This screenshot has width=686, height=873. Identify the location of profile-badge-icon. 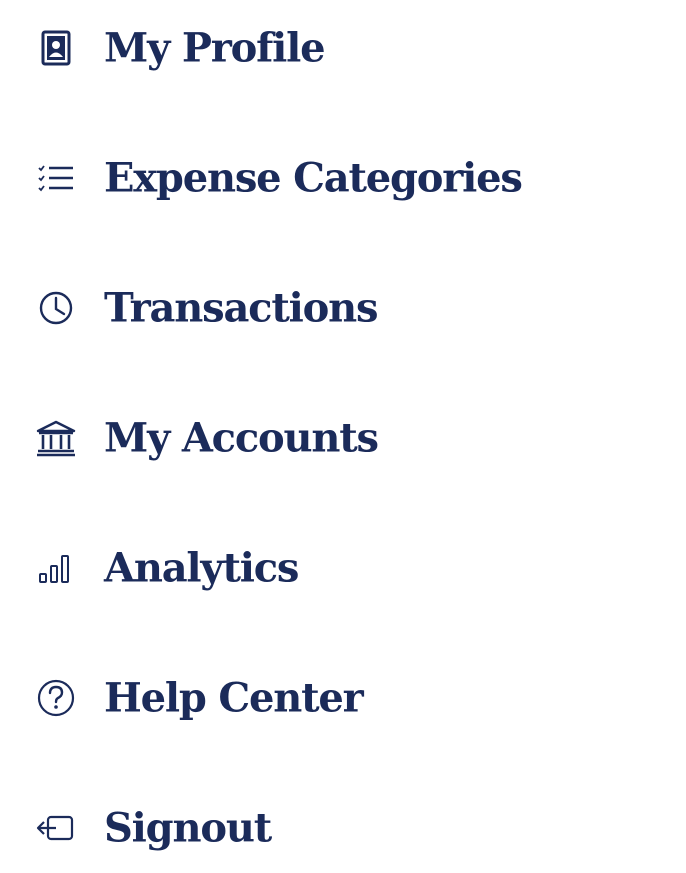
(56, 48).